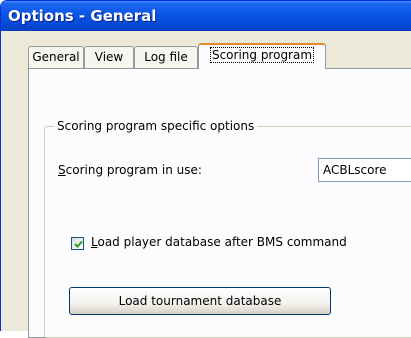 This screenshot has width=411, height=338. Describe the element at coordinates (133, 170) in the screenshot. I see `scoring-program-label-rest: coring program in use:` at that location.